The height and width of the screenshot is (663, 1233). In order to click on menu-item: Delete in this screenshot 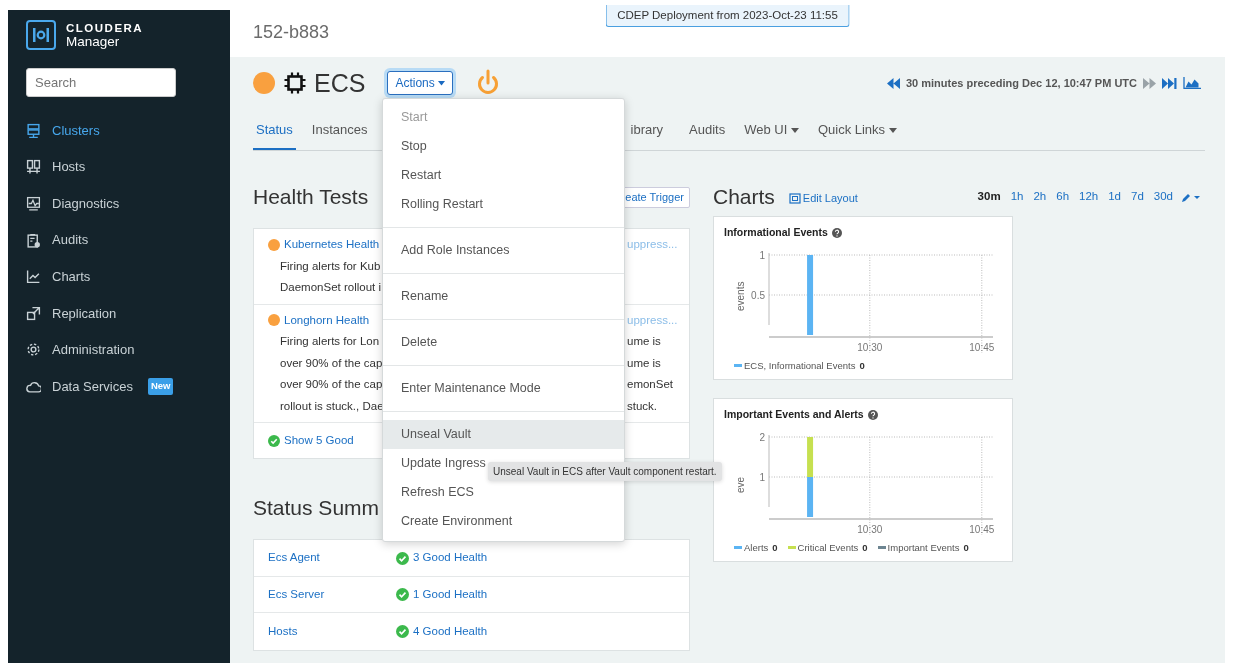, I will do `click(503, 342)`.